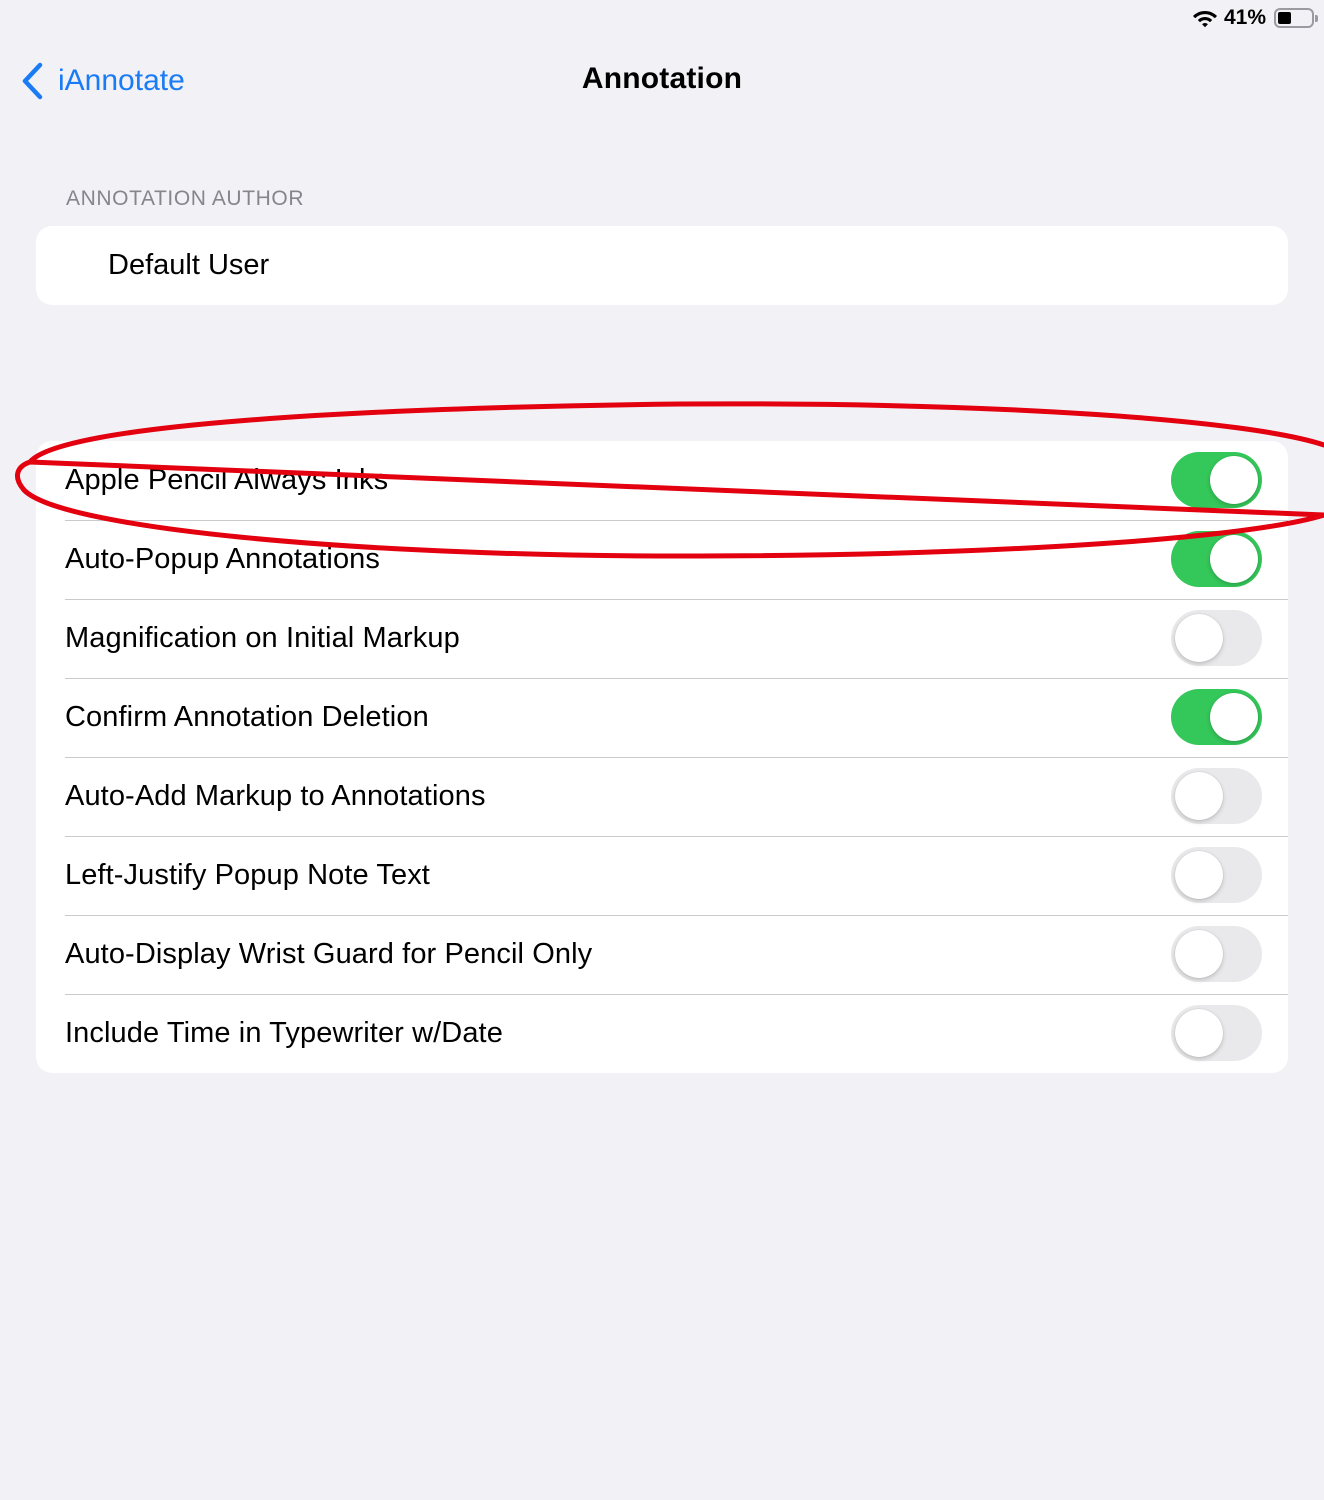 The image size is (1324, 1500). Describe the element at coordinates (188, 265) in the screenshot. I see `author-name-field: Default User` at that location.